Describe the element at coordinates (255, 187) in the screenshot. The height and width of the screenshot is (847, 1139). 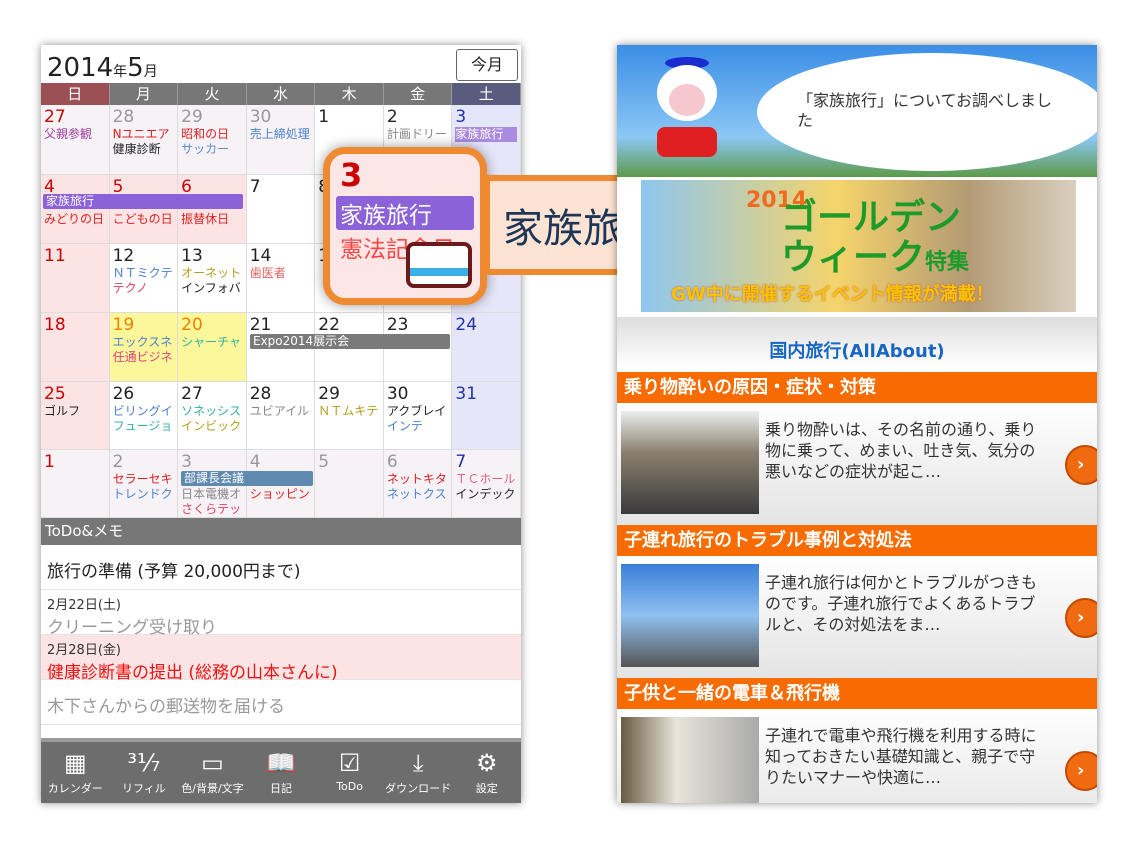
I see `day-number: 7` at that location.